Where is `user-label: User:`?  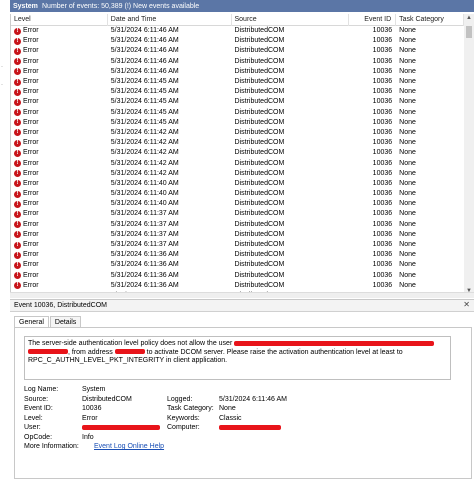 user-label: User: is located at coordinates (32, 427).